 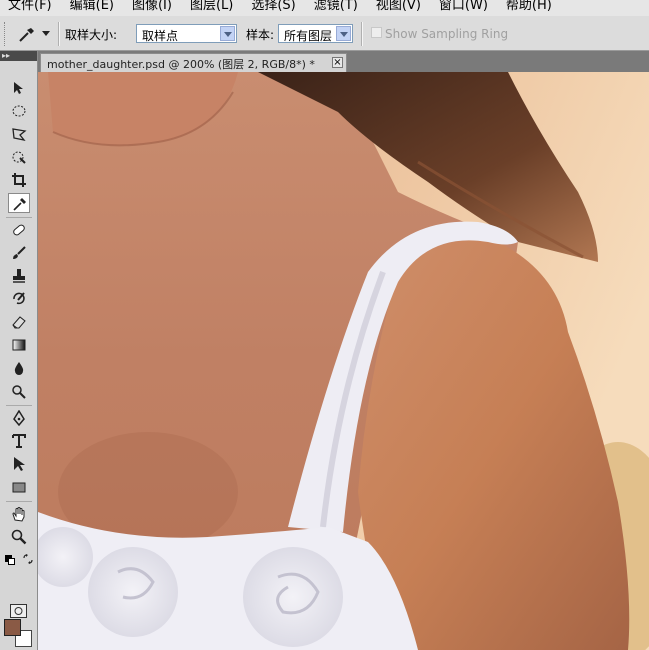 I want to click on quick-select-tool, so click(x=19, y=157).